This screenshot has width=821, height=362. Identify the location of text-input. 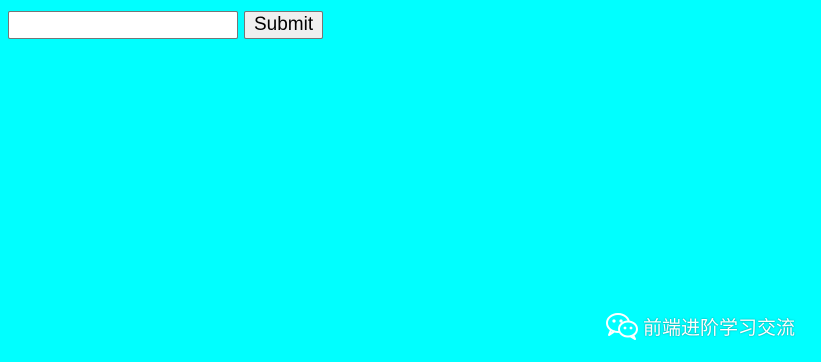
(123, 25).